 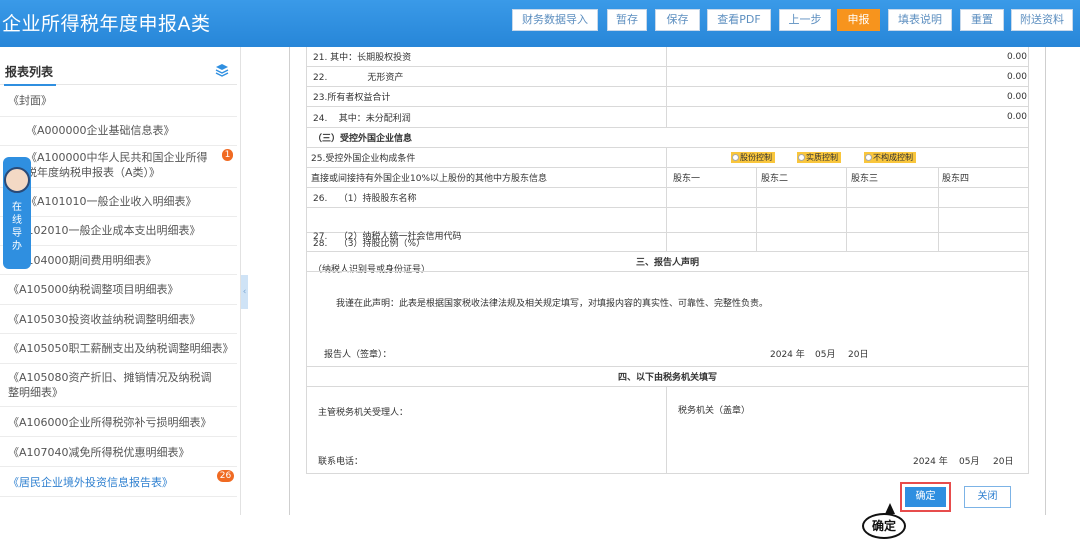 I want to click on view-pdf-button: 查看PDF, so click(x=739, y=20).